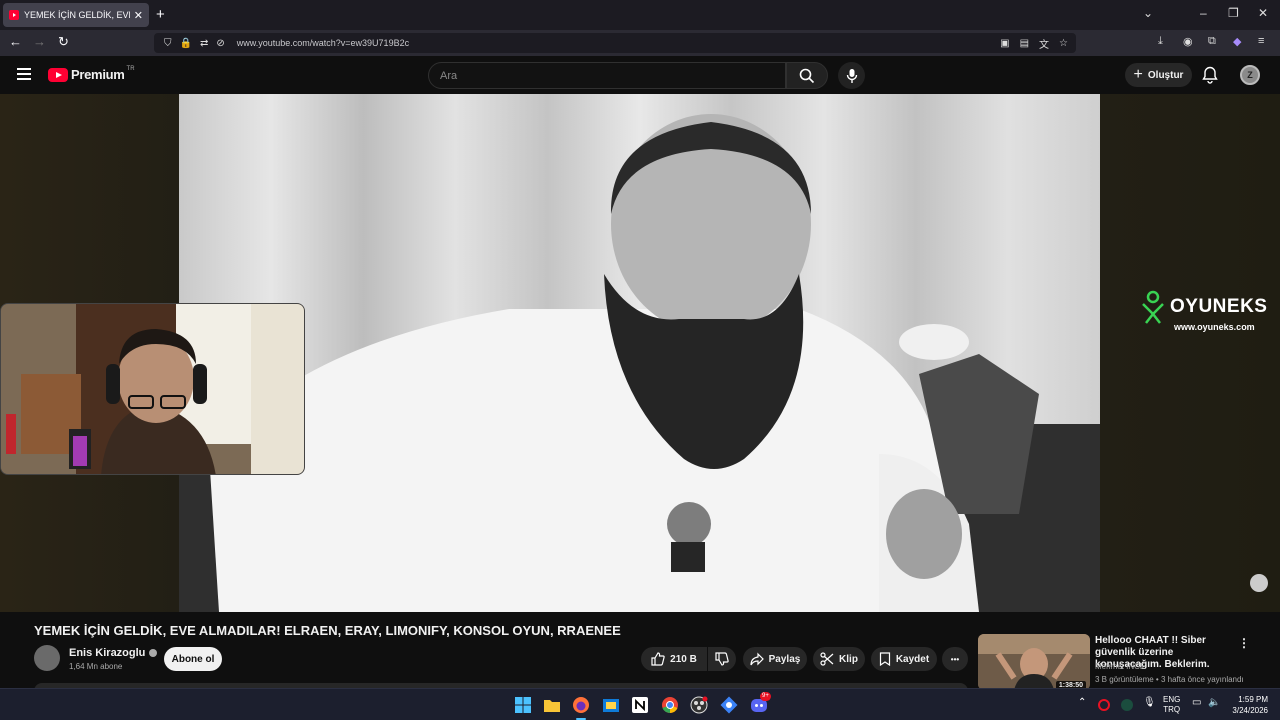 This screenshot has width=1280, height=720. I want to click on shield-icon: ⛉, so click(168, 43).